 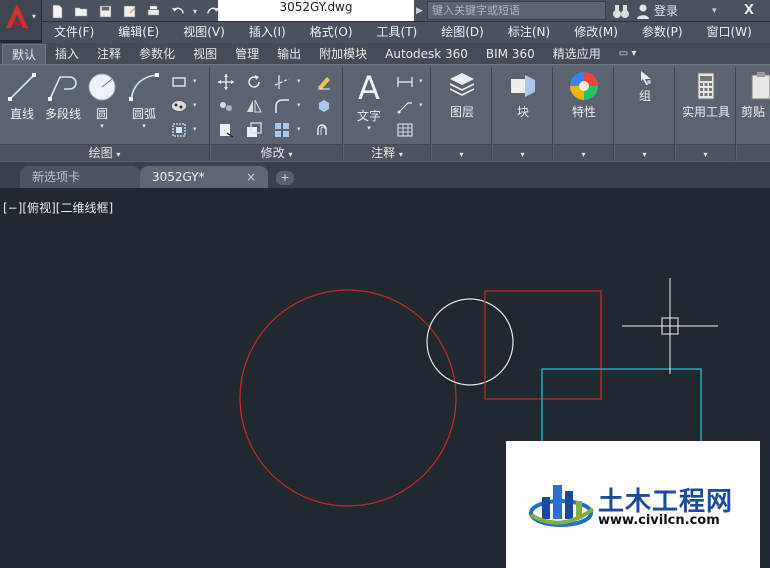 I want to click on draw-panel: 直线 多段线 圆 ▾ 圆弧 ▾ ▾ ▾ ▾ 绘图 ▾, so click(x=105, y=114).